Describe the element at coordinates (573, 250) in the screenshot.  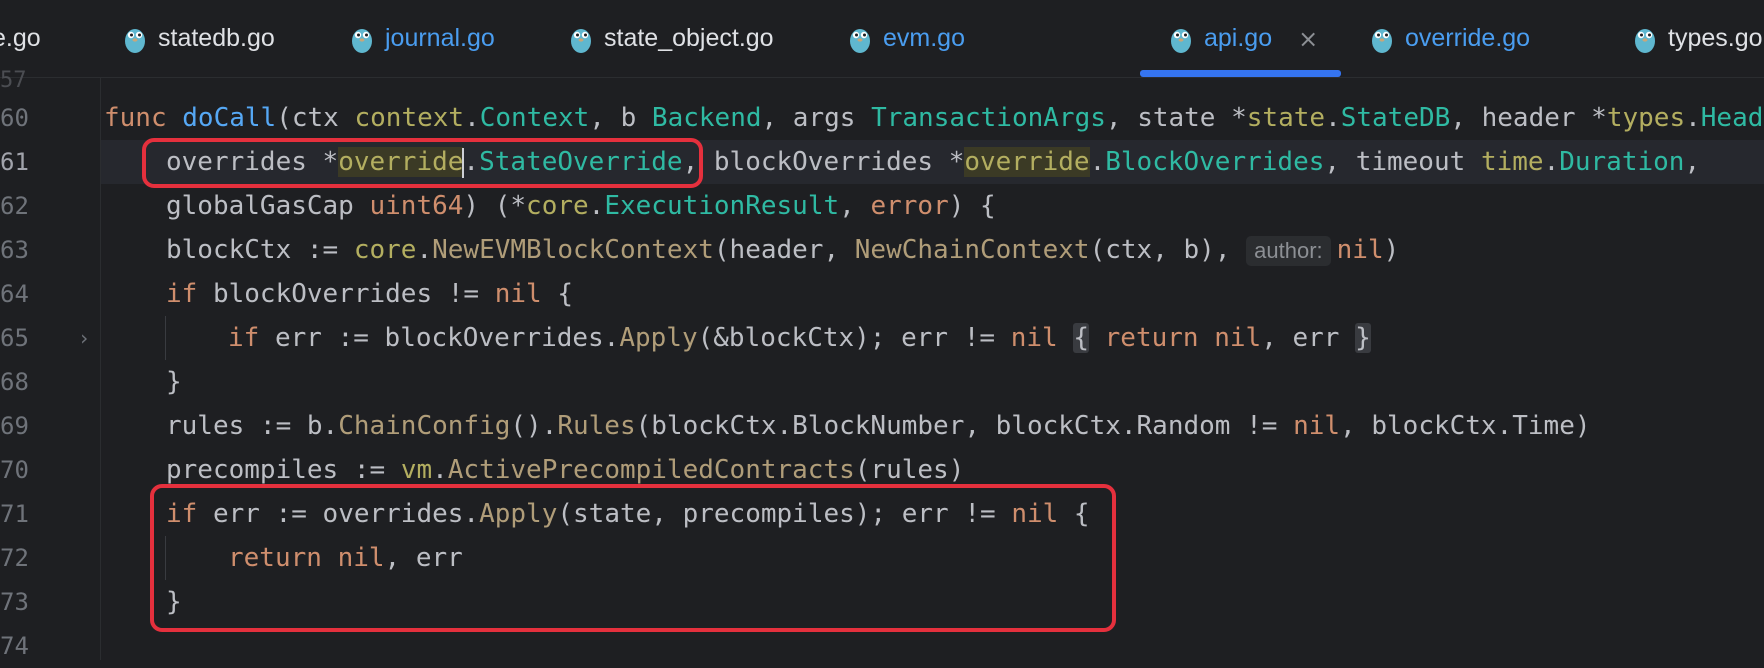
I see `token: NewEVMBlockContext` at that location.